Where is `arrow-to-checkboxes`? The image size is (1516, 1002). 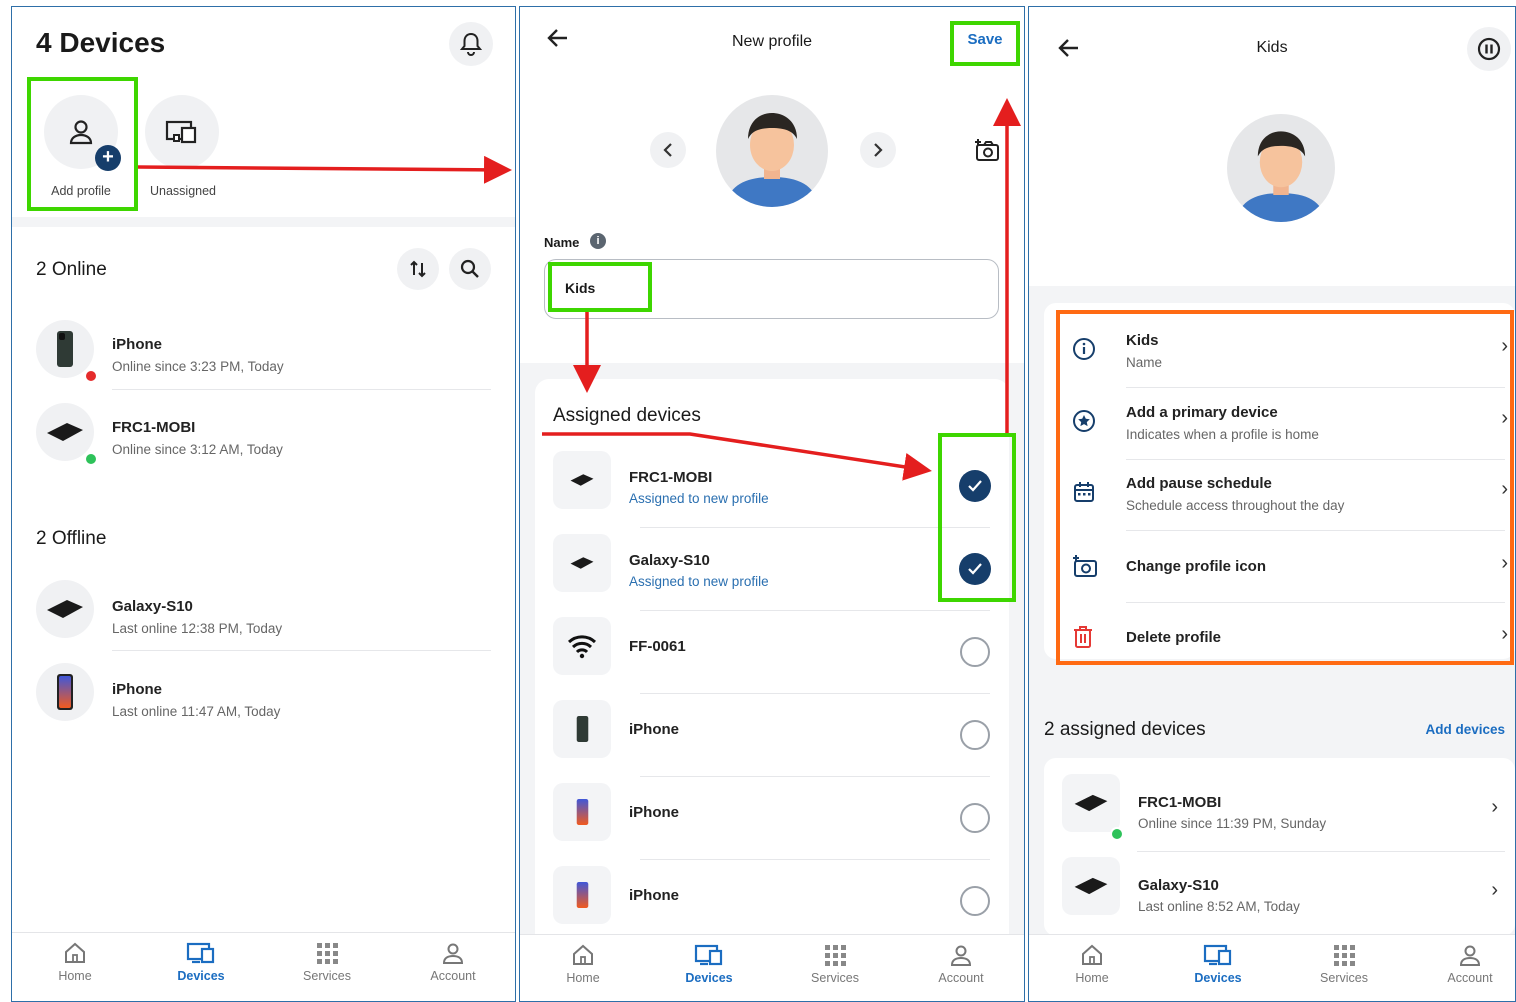 arrow-to-checkboxes is located at coordinates (737, 456).